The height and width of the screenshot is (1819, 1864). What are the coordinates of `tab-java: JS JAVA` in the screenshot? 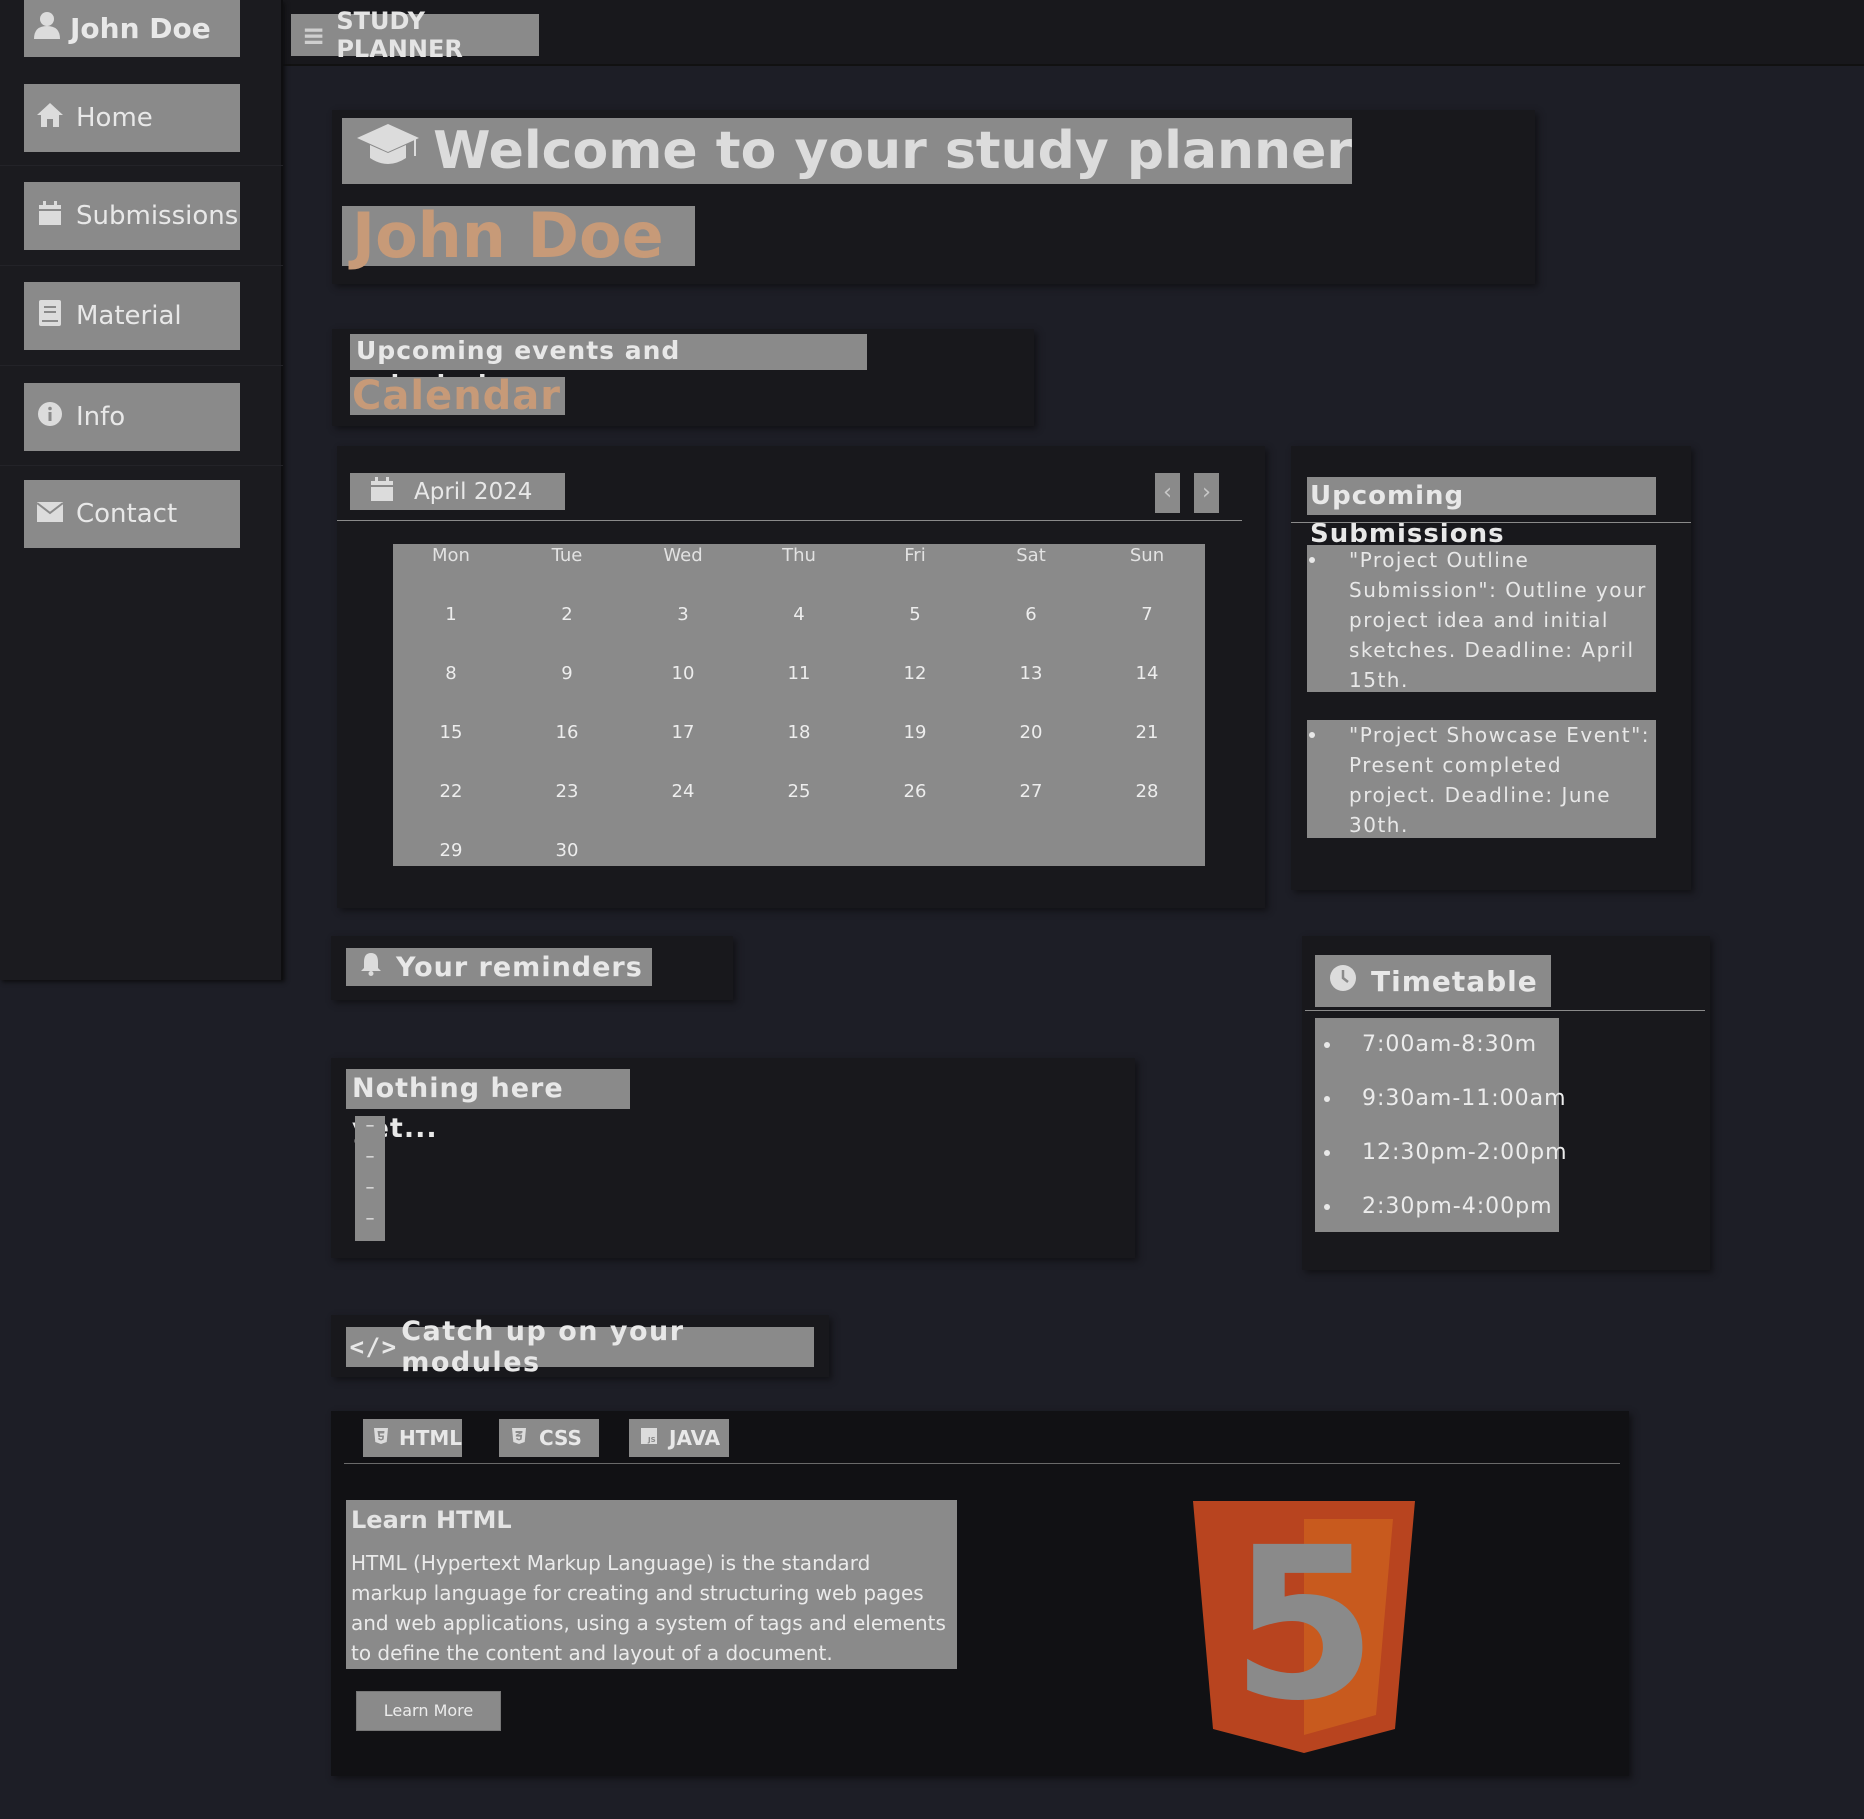 It's located at (679, 1438).